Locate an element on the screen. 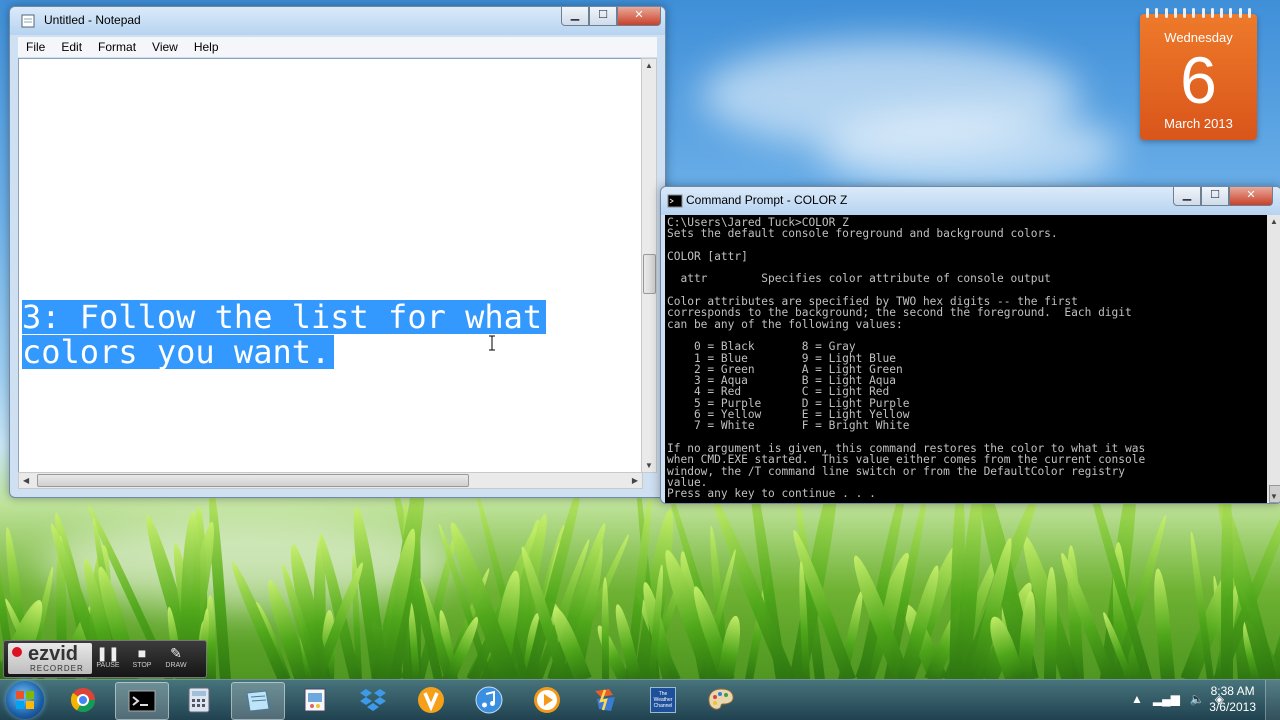 The width and height of the screenshot is (1280, 720). taskbar-weather: The Weather Channel is located at coordinates (663, 700).